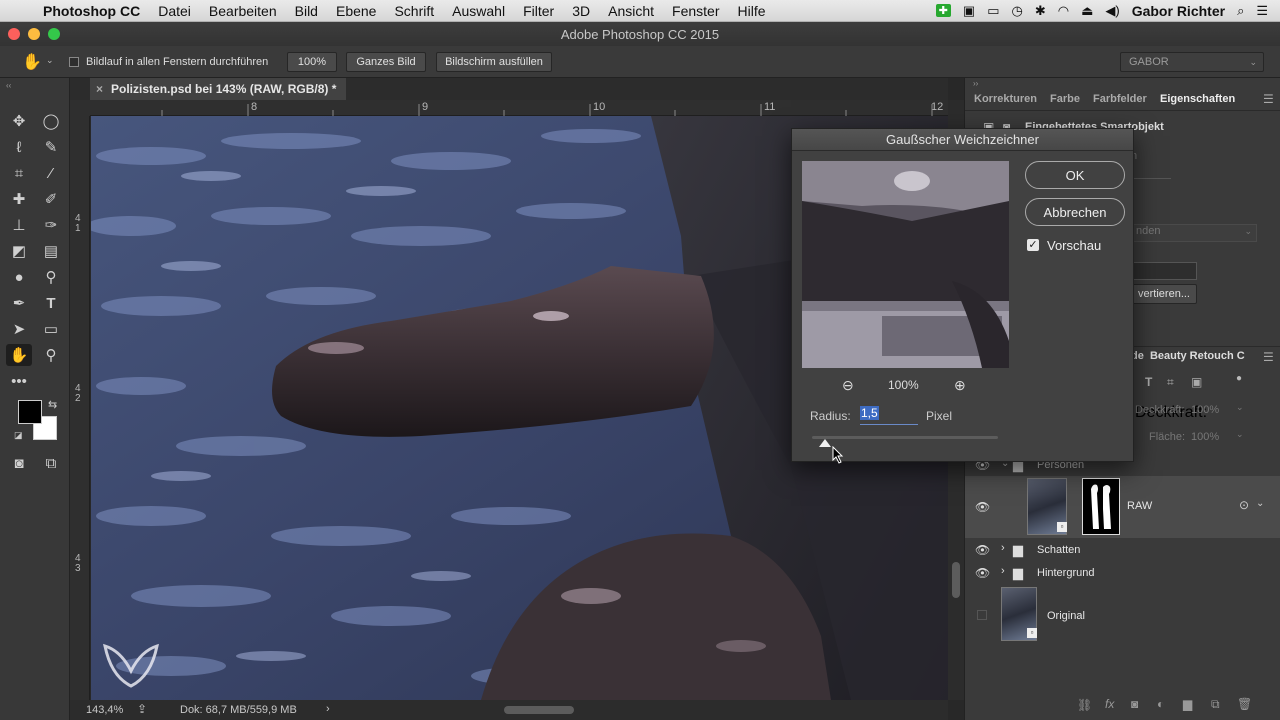 Image resolution: width=1280 pixels, height=720 pixels. Describe the element at coordinates (993, 11) in the screenshot. I see `display-icon: ▭` at that location.